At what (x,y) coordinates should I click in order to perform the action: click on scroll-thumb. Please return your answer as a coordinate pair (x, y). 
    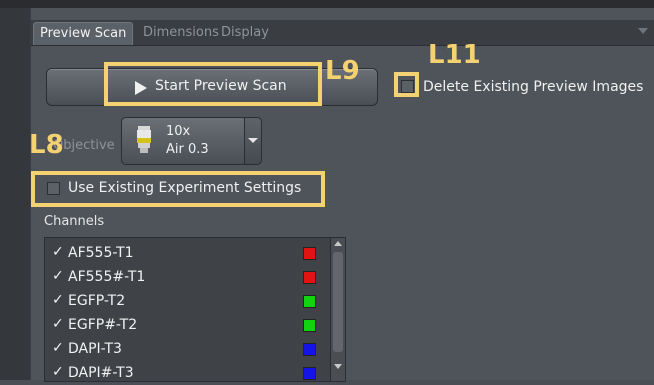
    Looking at the image, I should click on (338, 302).